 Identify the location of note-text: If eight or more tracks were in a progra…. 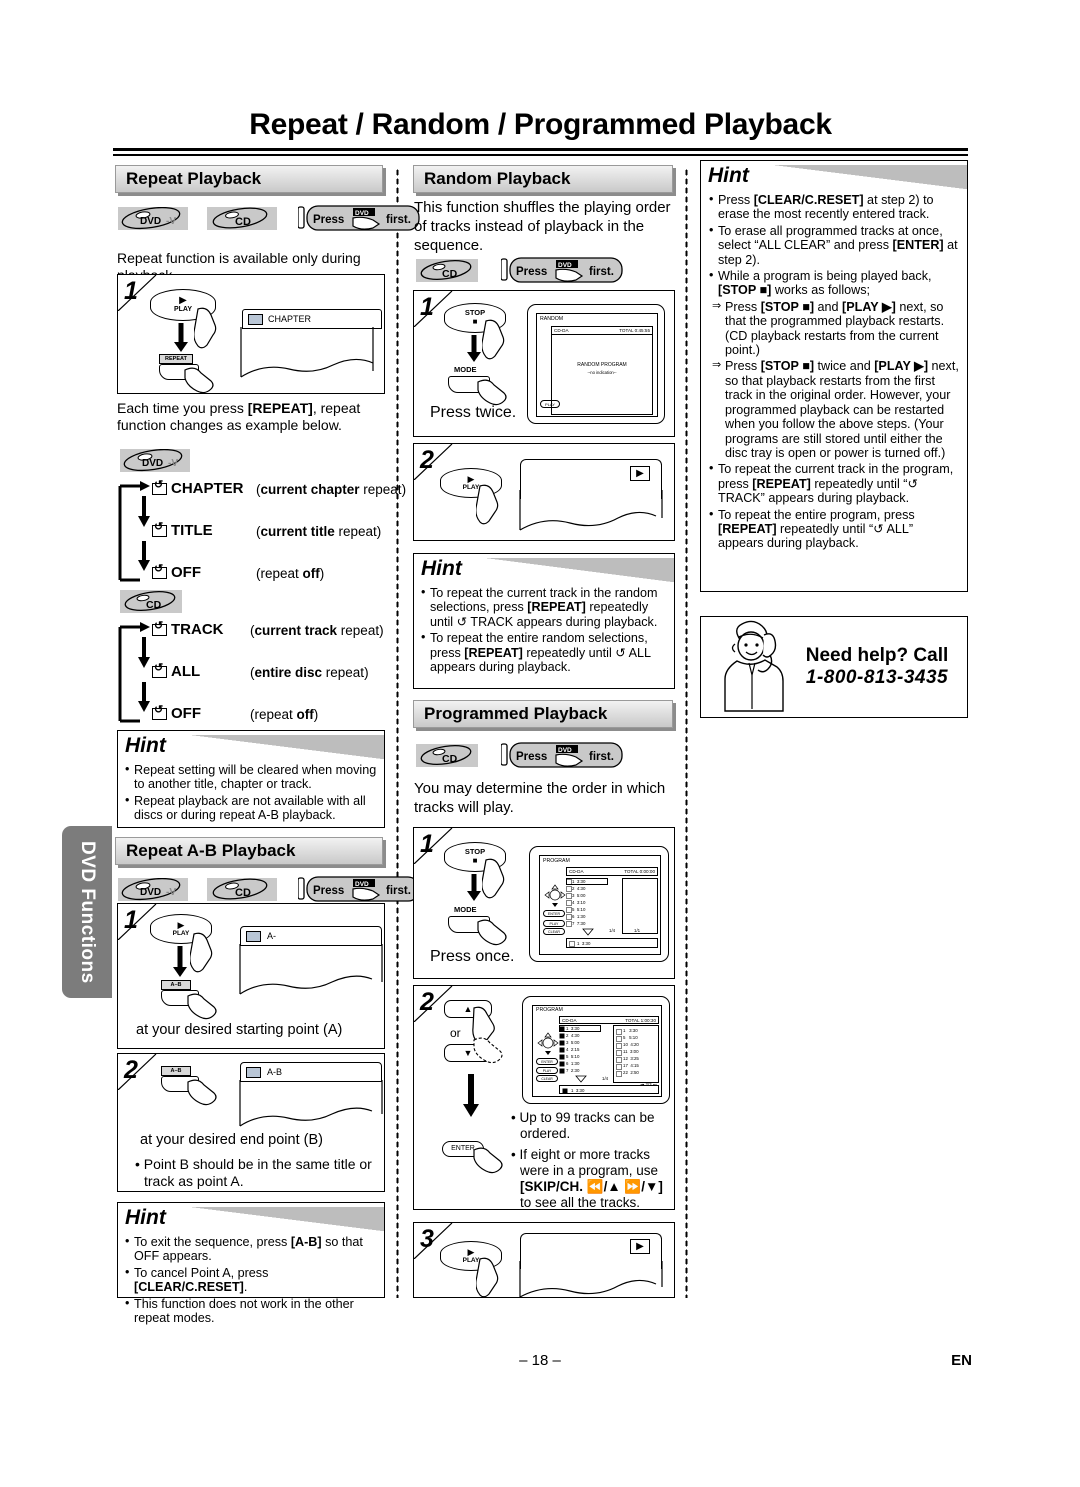
(591, 1178).